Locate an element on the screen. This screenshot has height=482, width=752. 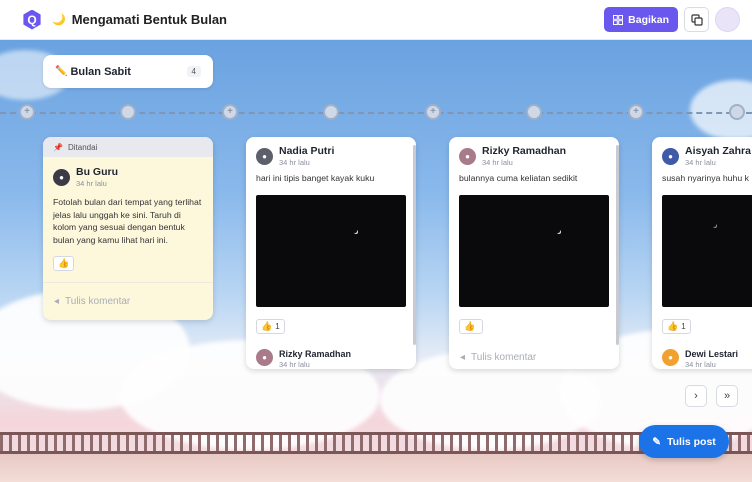
post-text: hari ini tipis banget kayak kuku is located at coordinates (315, 178).